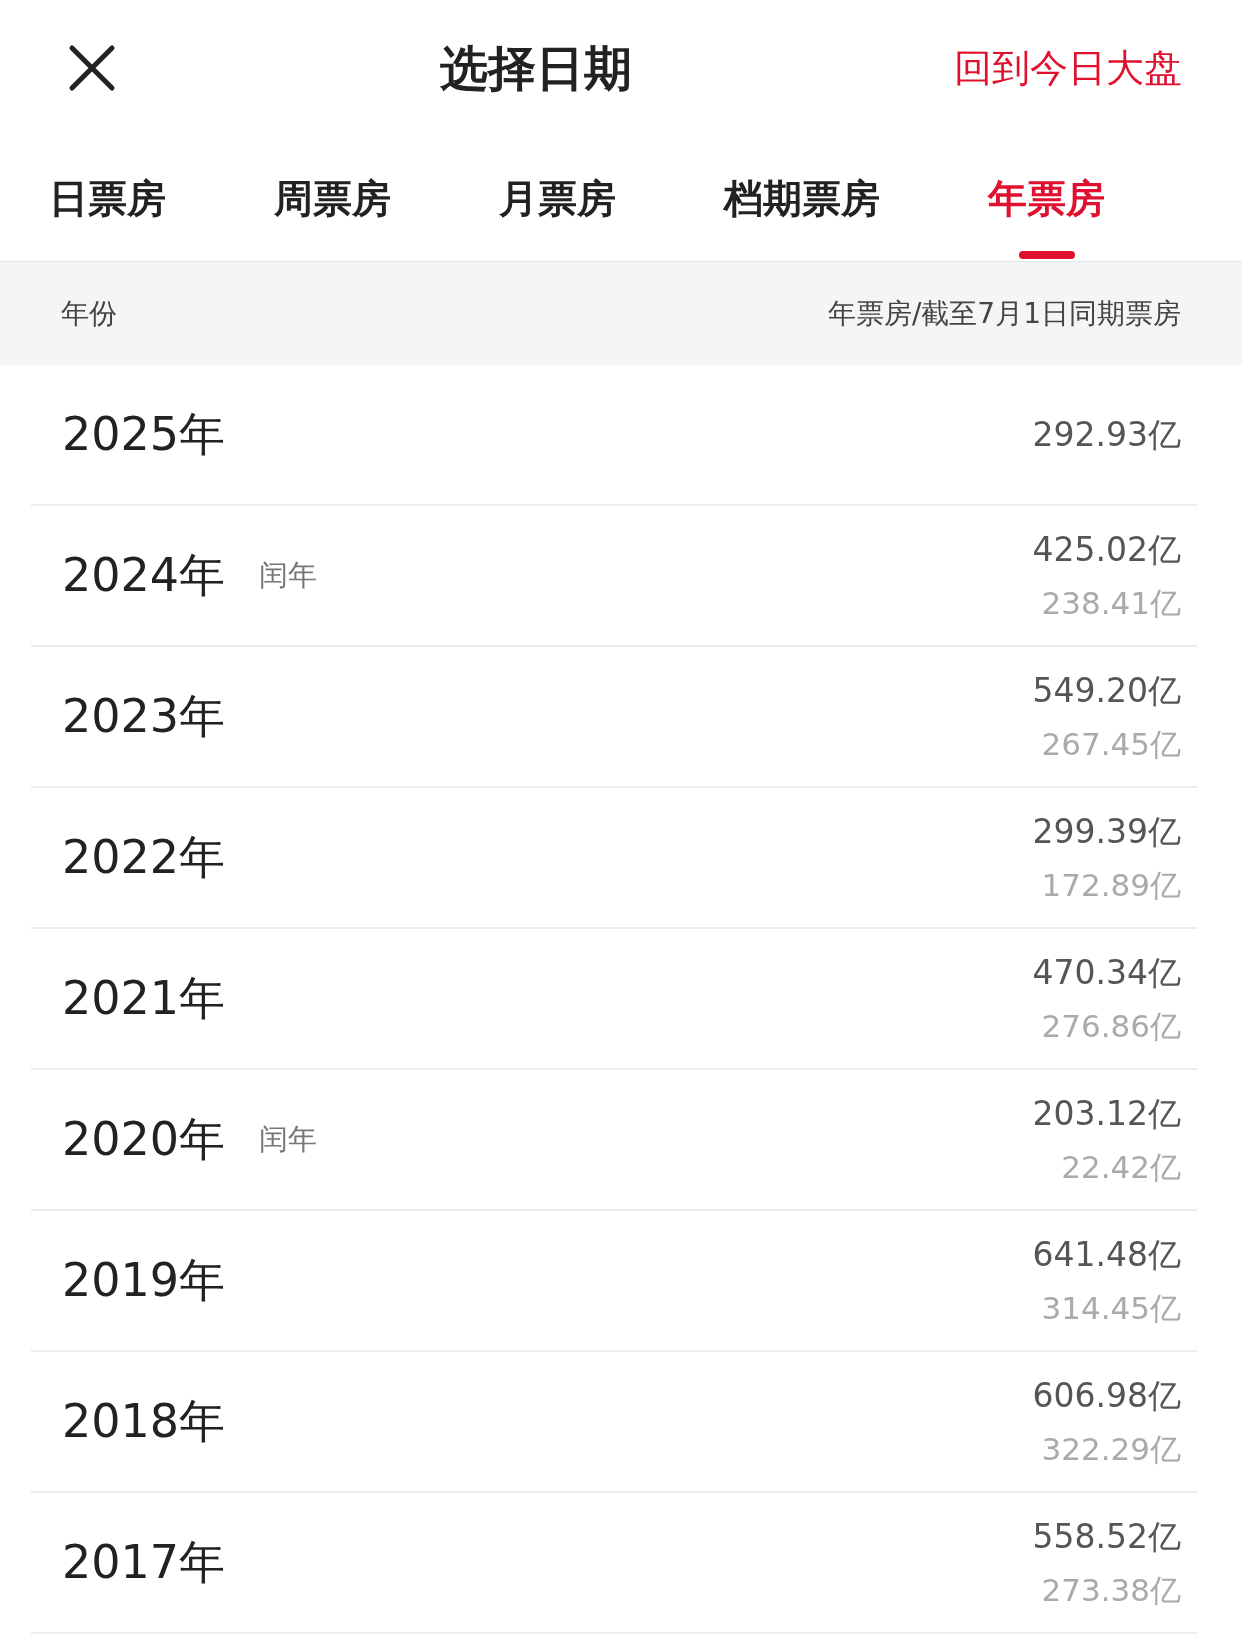  I want to click on year-label: 2022年, so click(144, 857).